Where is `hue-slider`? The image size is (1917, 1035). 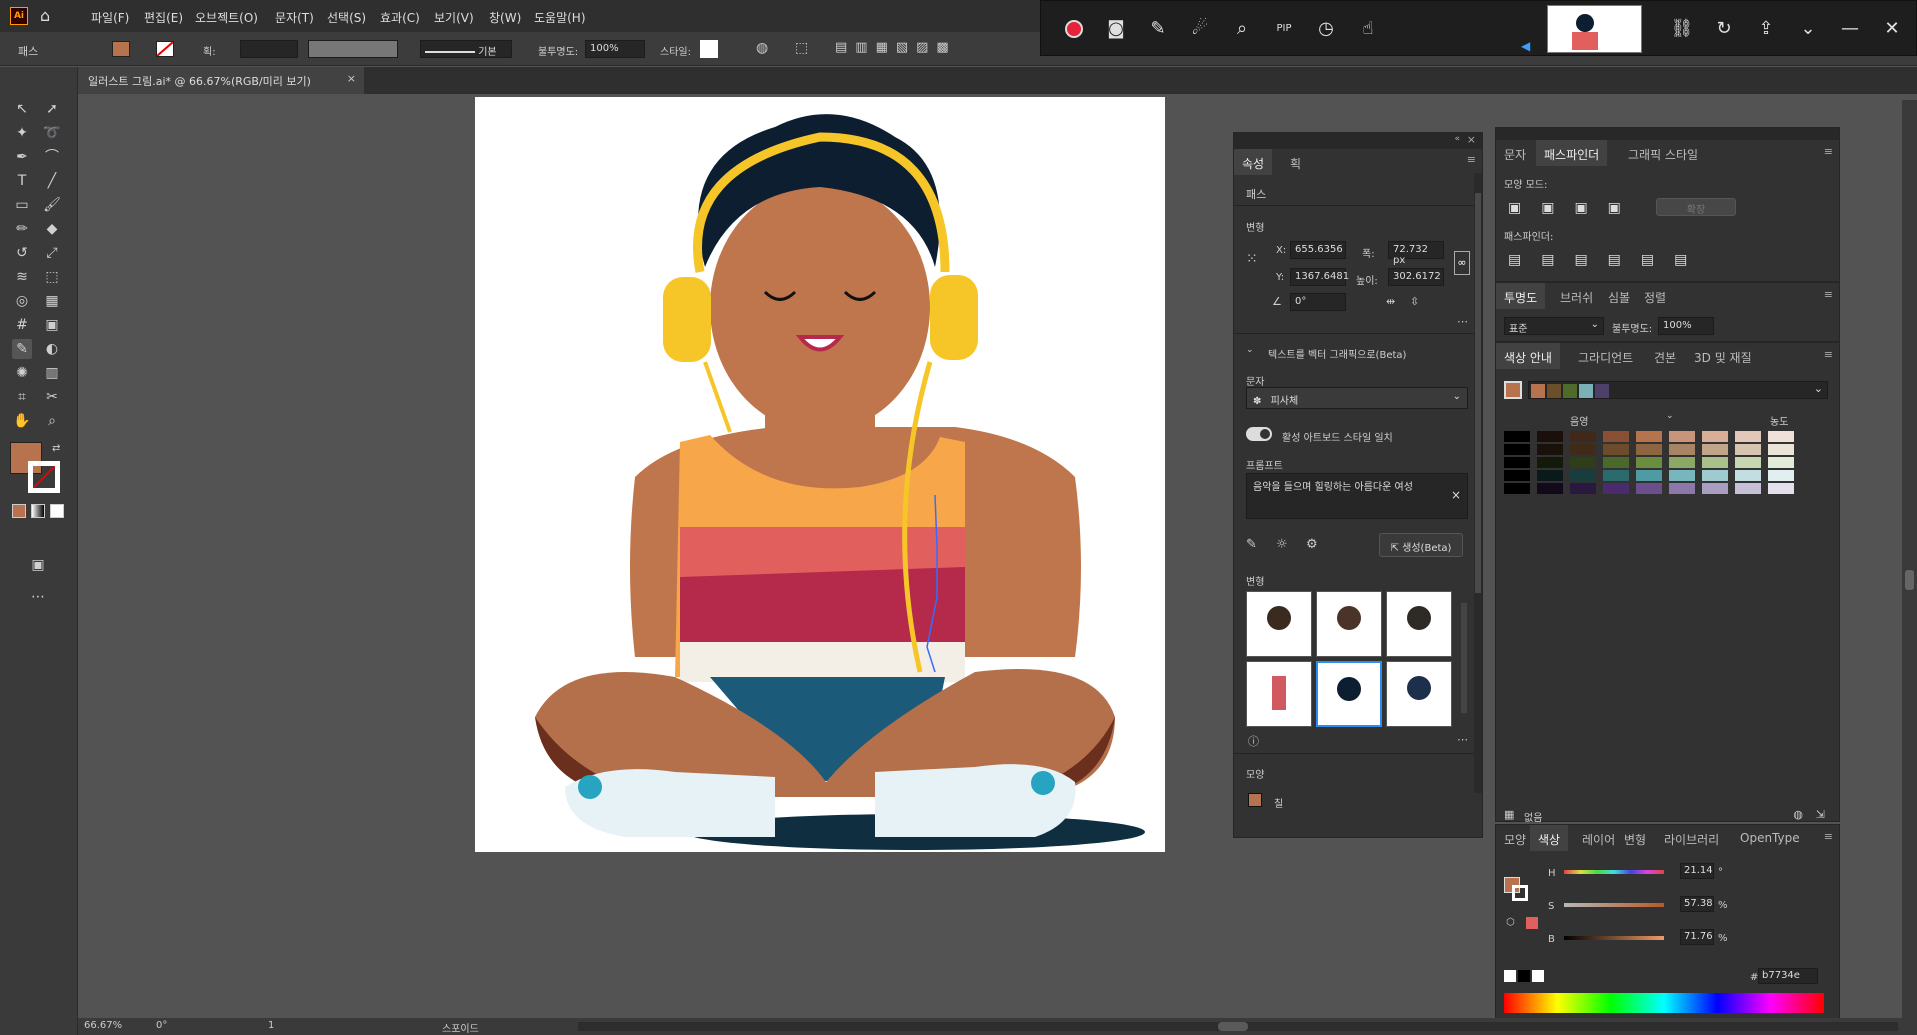
hue-slider is located at coordinates (1614, 872).